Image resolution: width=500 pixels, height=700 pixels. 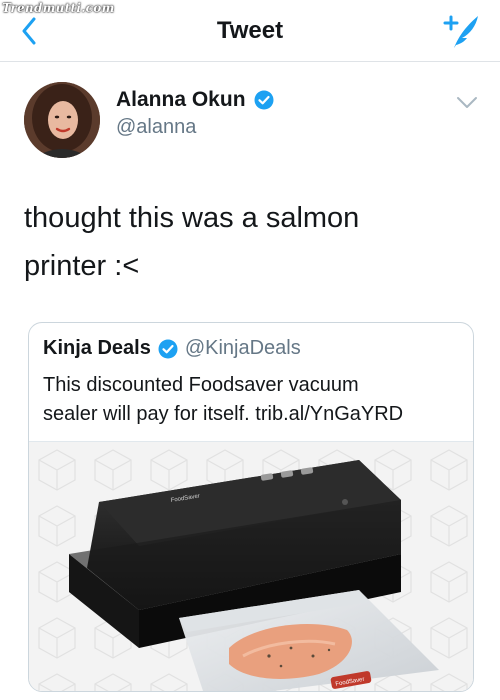 I want to click on page-title: Tweet, so click(x=250, y=30).